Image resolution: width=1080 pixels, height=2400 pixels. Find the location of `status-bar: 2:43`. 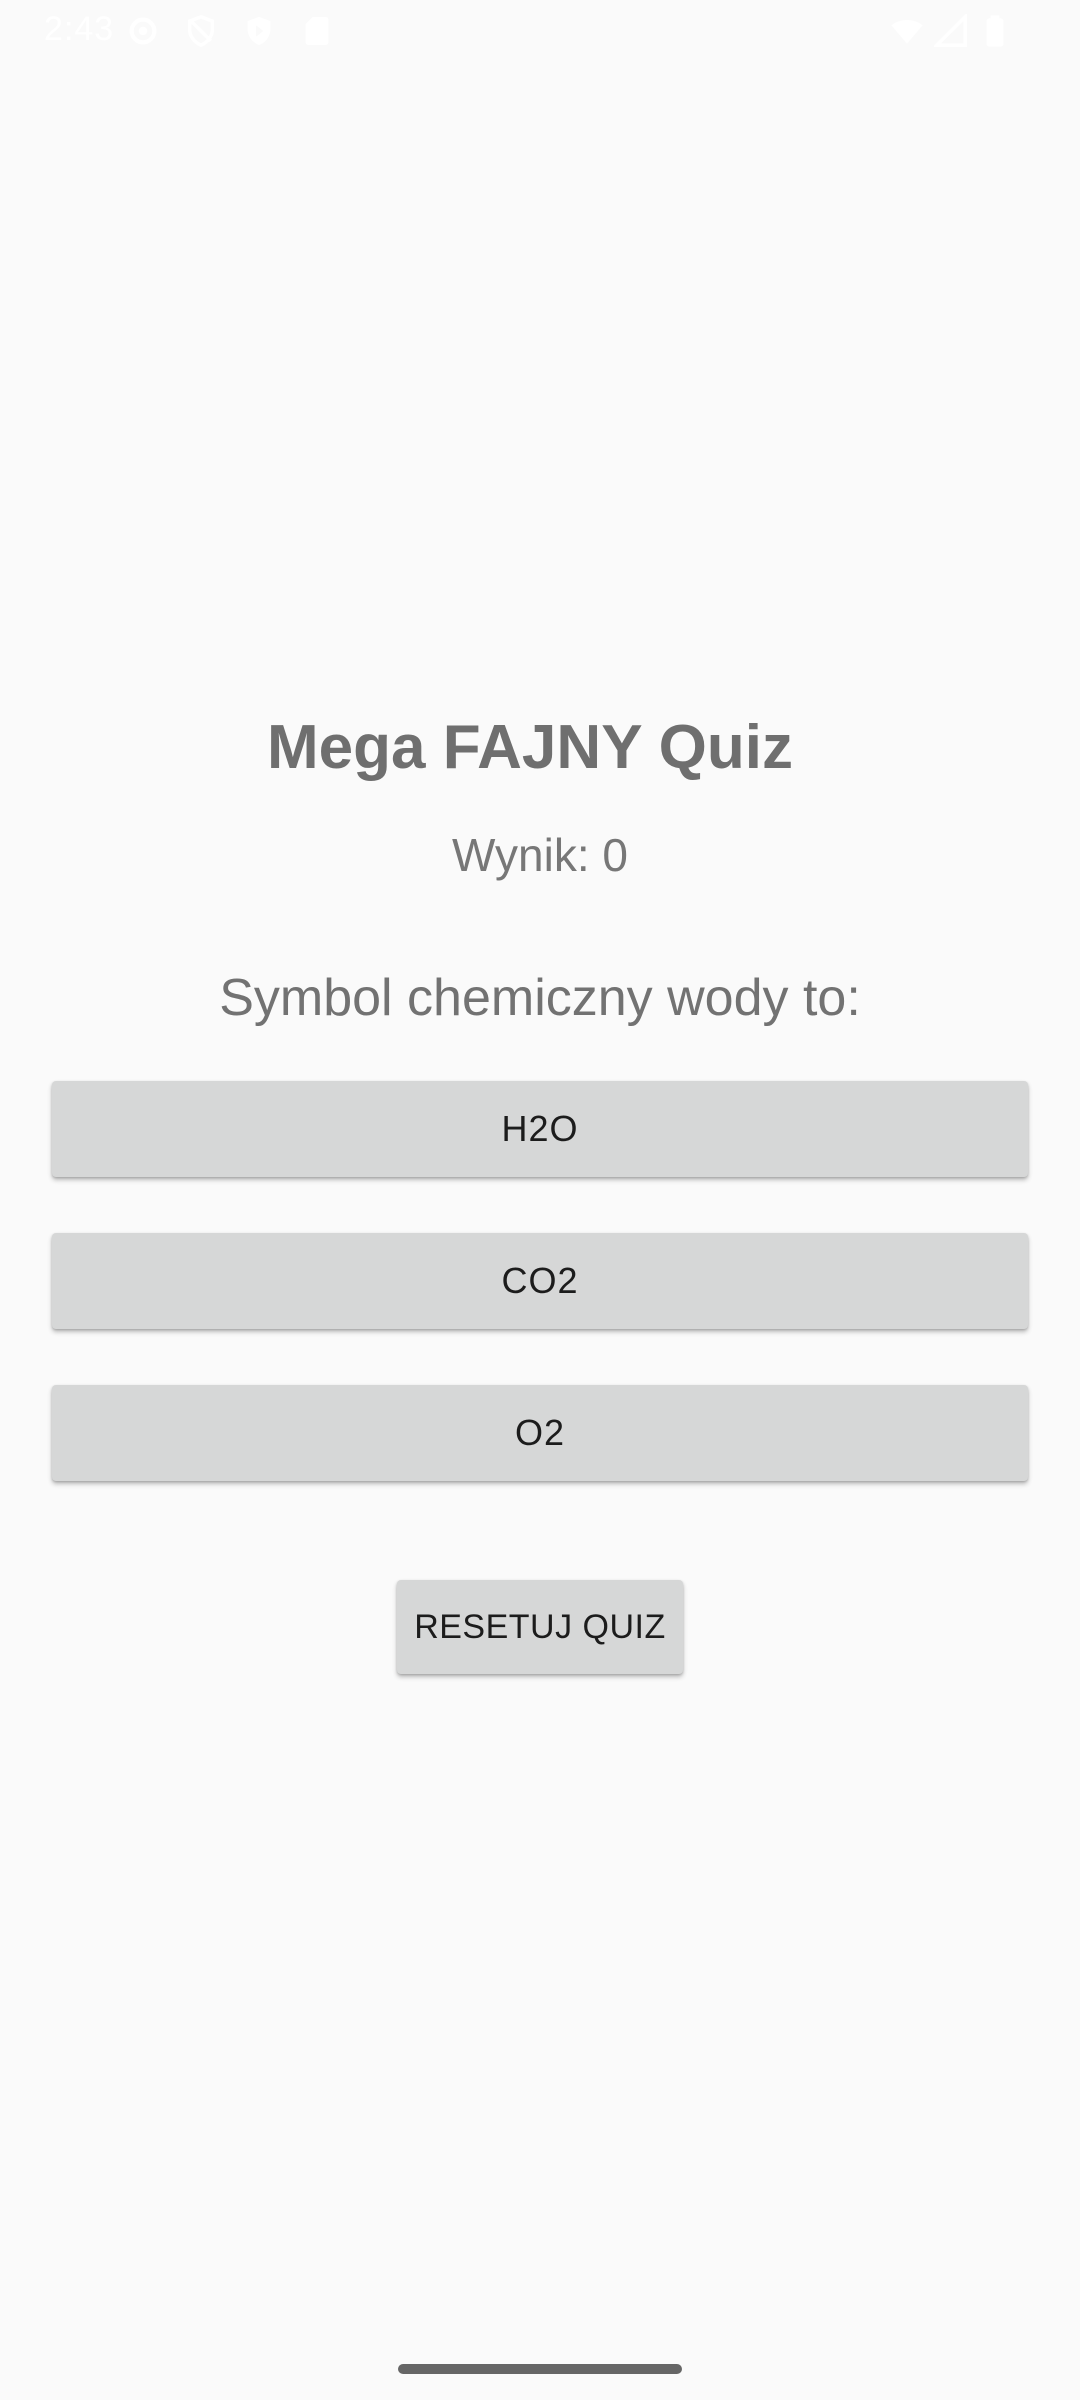

status-bar: 2:43 is located at coordinates (540, 32).